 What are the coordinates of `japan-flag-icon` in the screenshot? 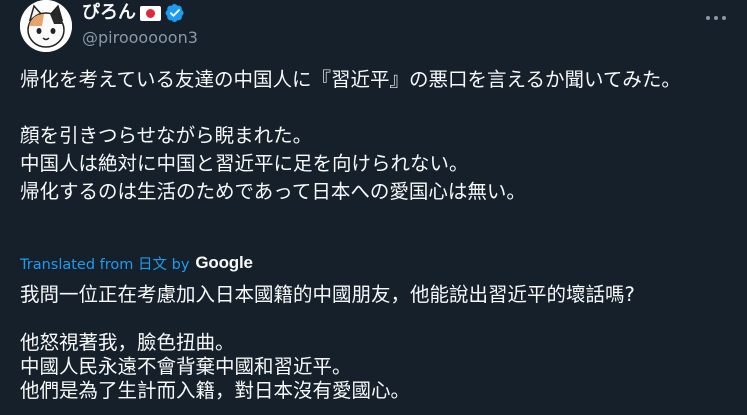 It's located at (150, 13).